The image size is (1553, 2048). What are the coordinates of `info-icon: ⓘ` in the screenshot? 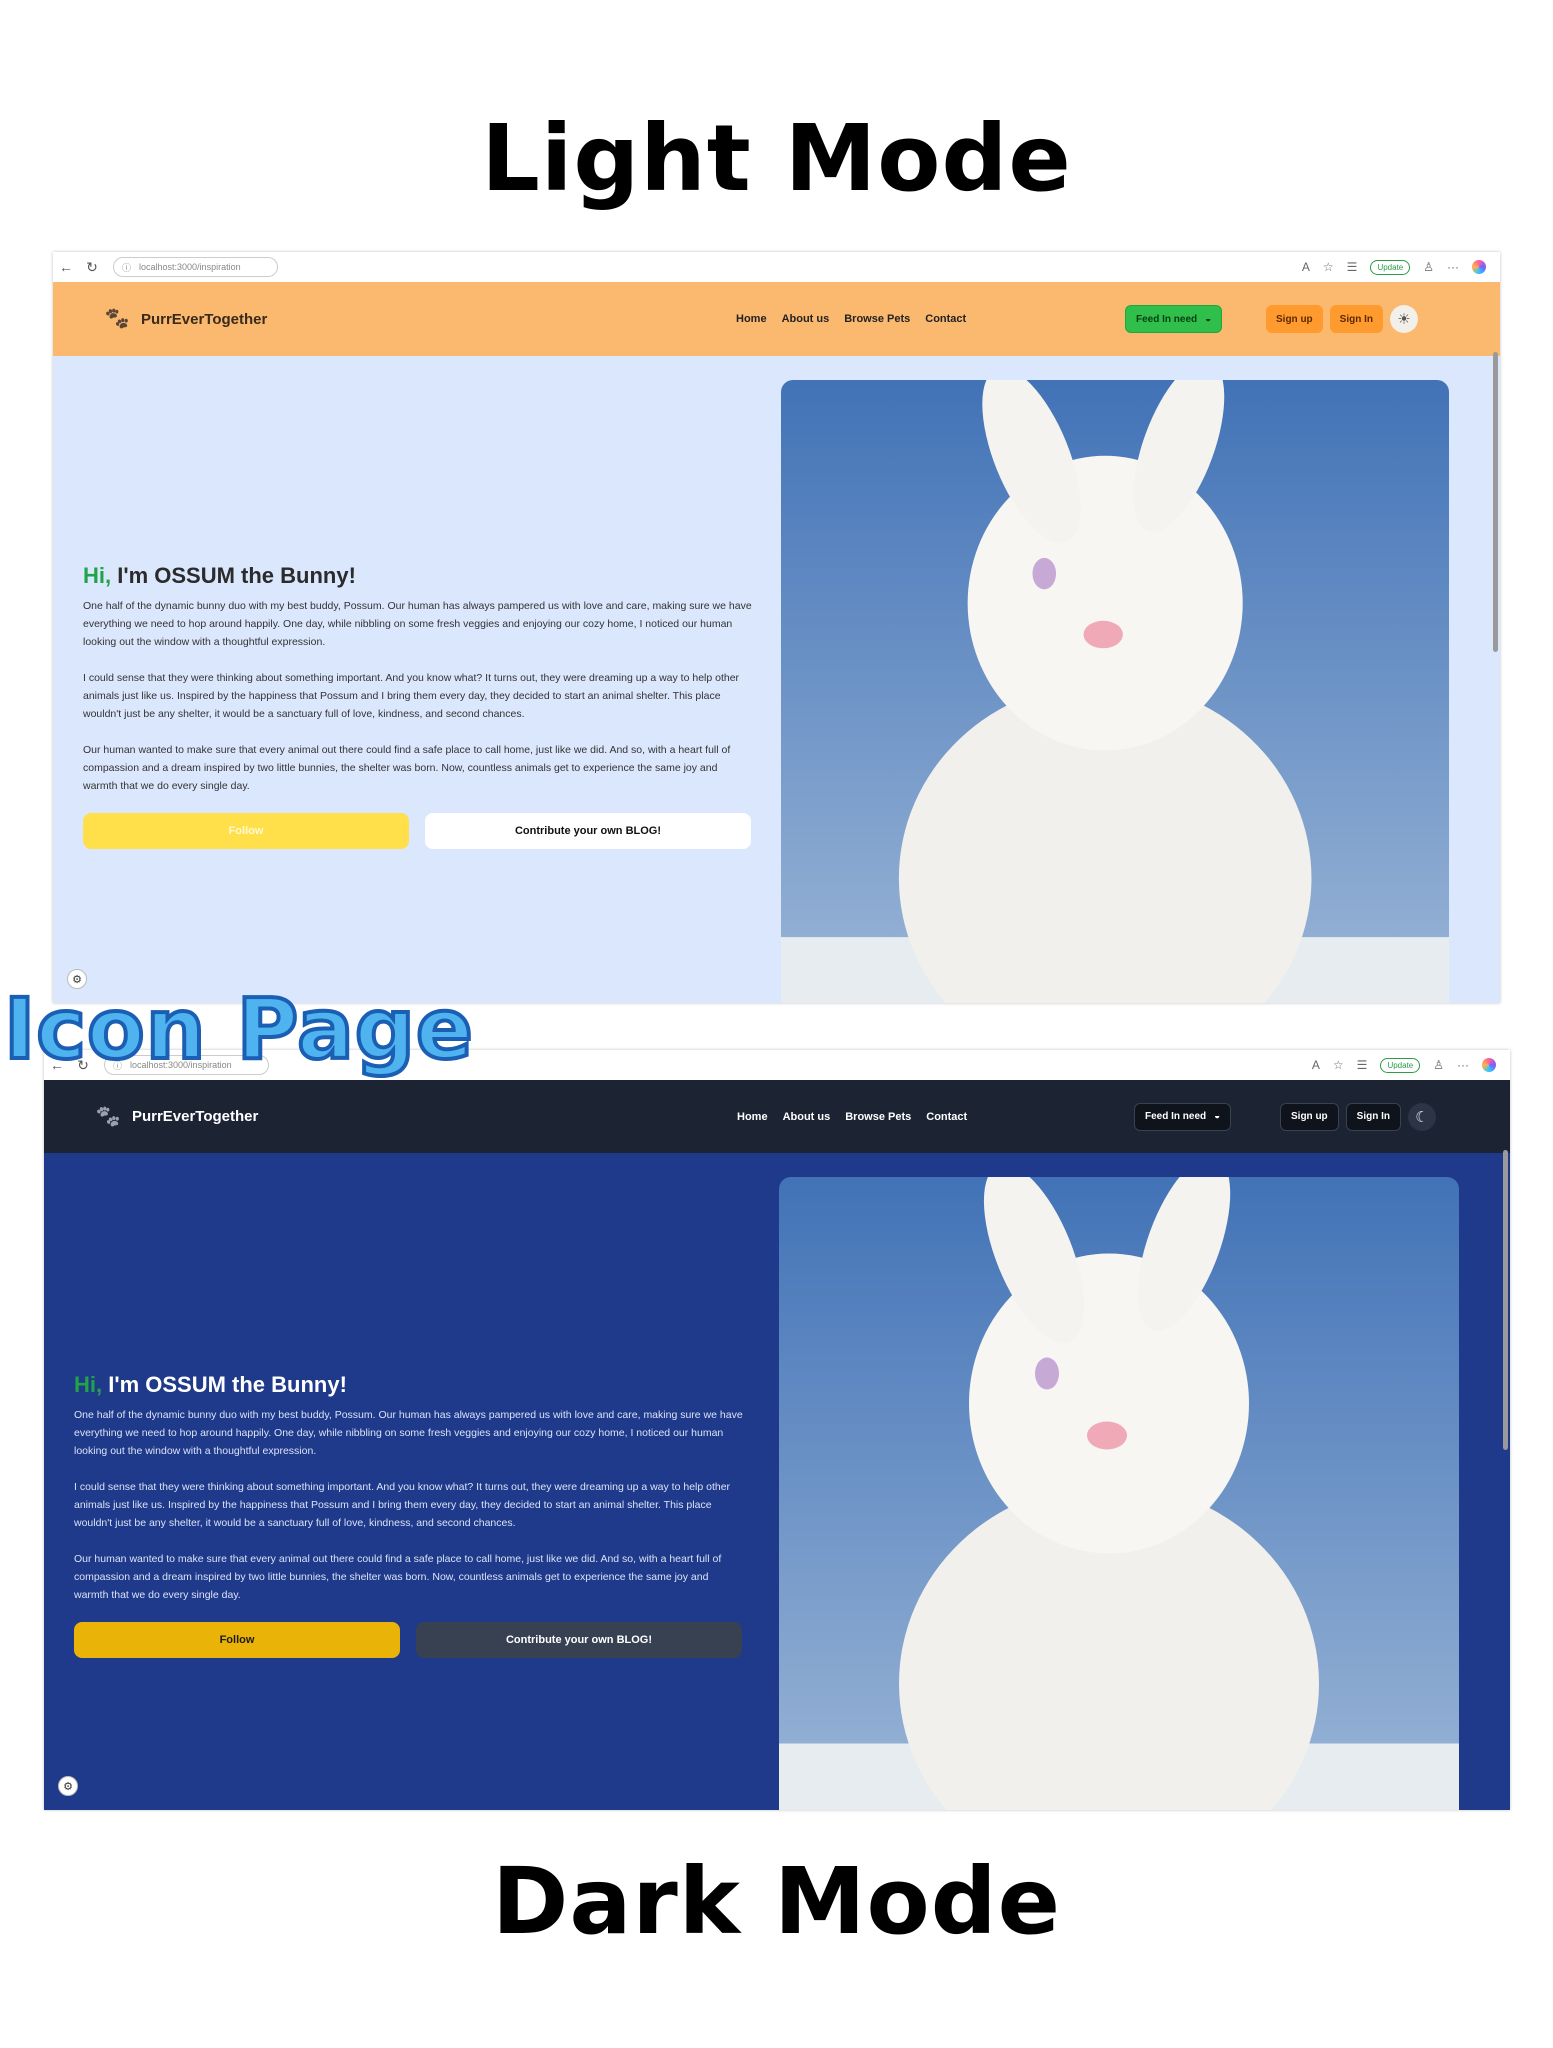 It's located at (127, 267).